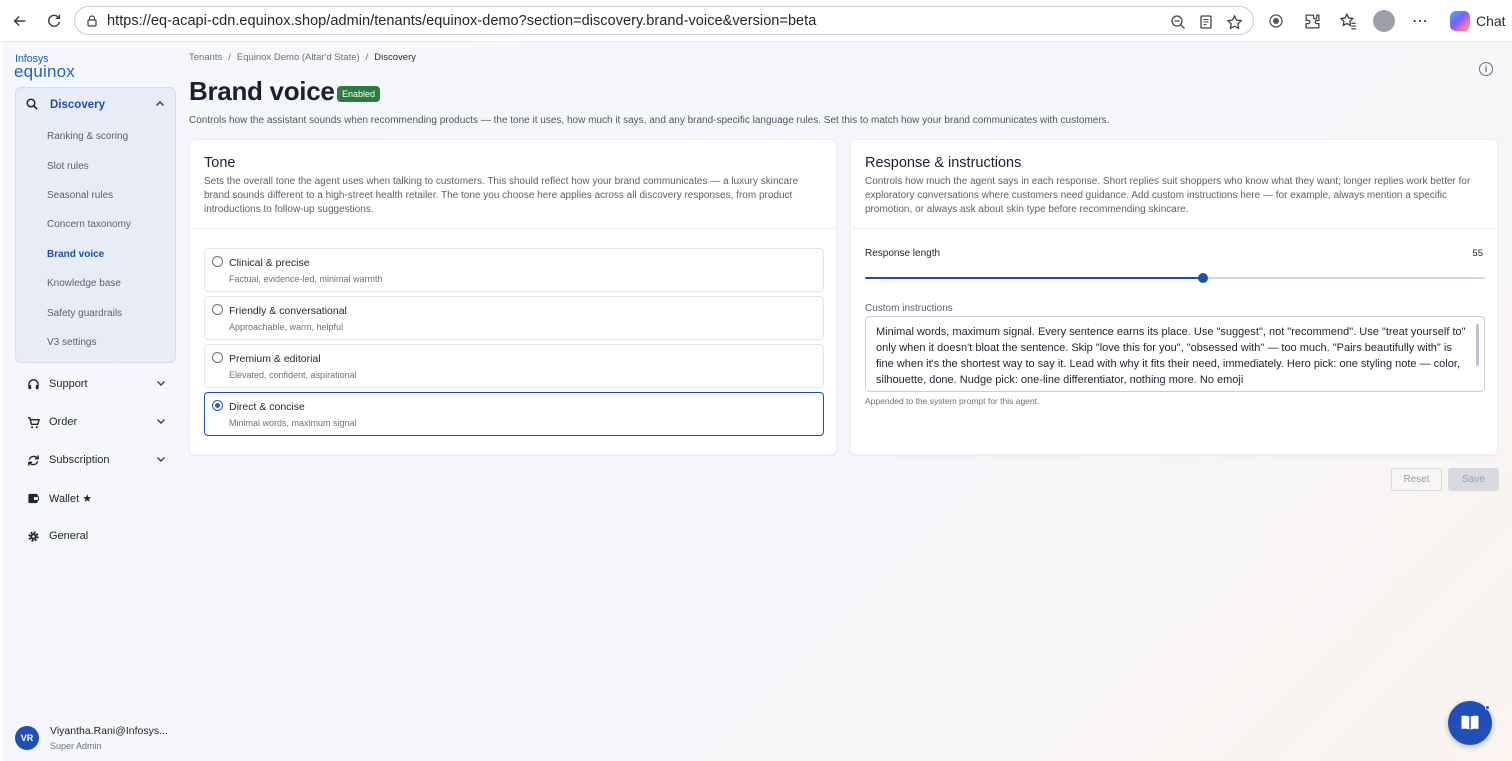  What do you see at coordinates (1486, 69) in the screenshot?
I see `info-icon: i` at bounding box center [1486, 69].